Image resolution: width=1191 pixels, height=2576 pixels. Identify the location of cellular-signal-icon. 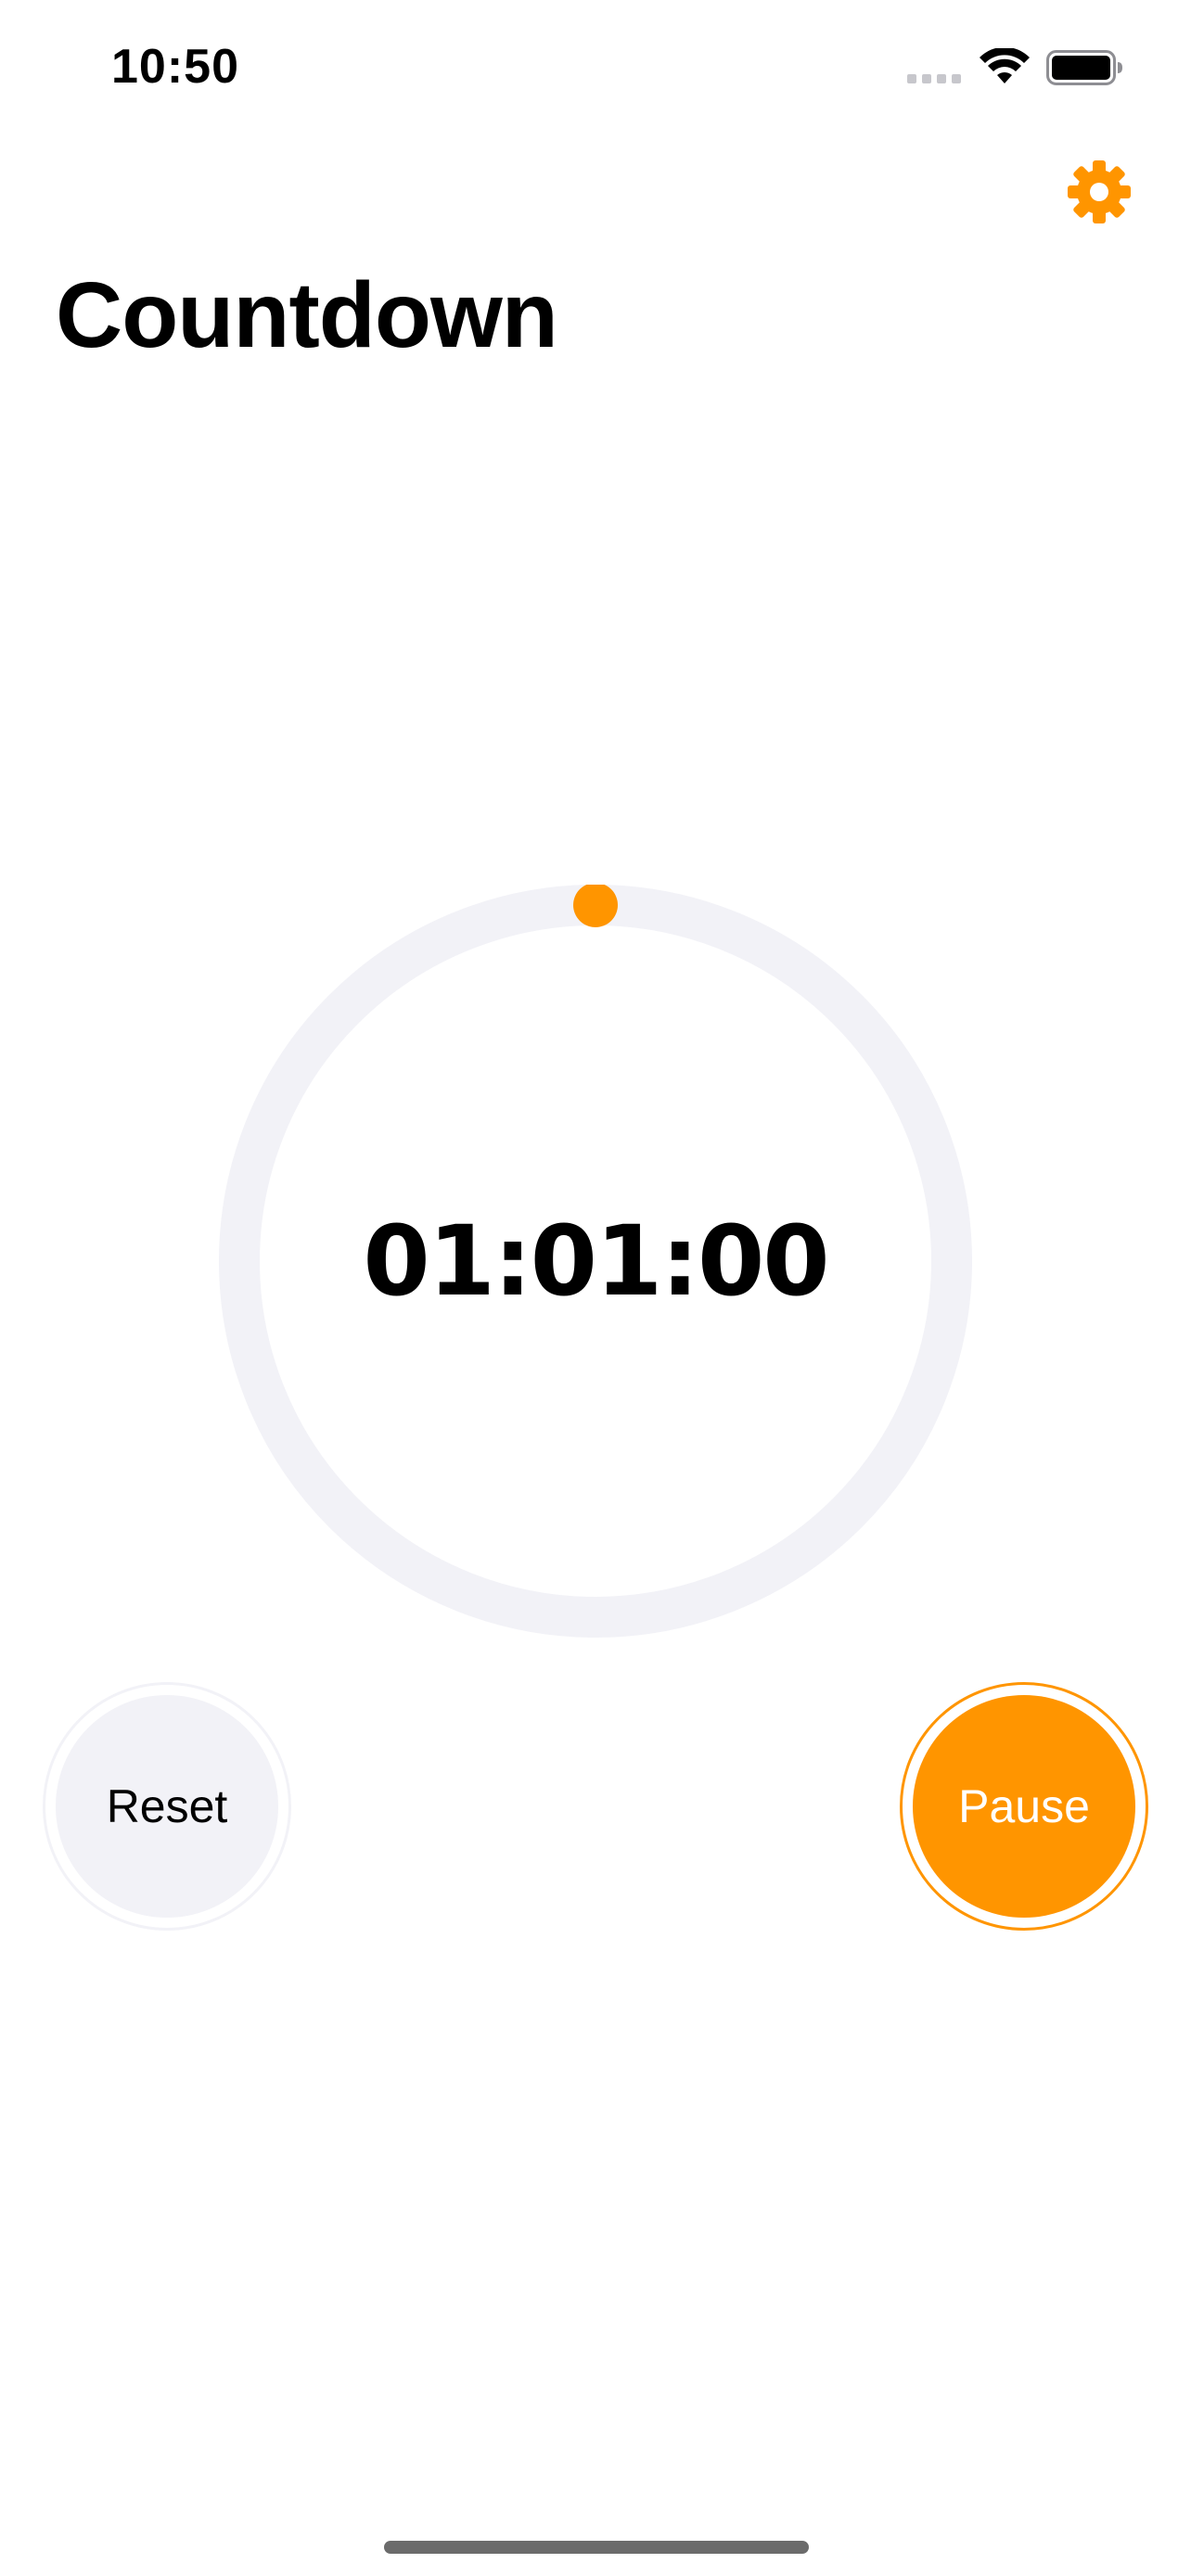
(934, 79).